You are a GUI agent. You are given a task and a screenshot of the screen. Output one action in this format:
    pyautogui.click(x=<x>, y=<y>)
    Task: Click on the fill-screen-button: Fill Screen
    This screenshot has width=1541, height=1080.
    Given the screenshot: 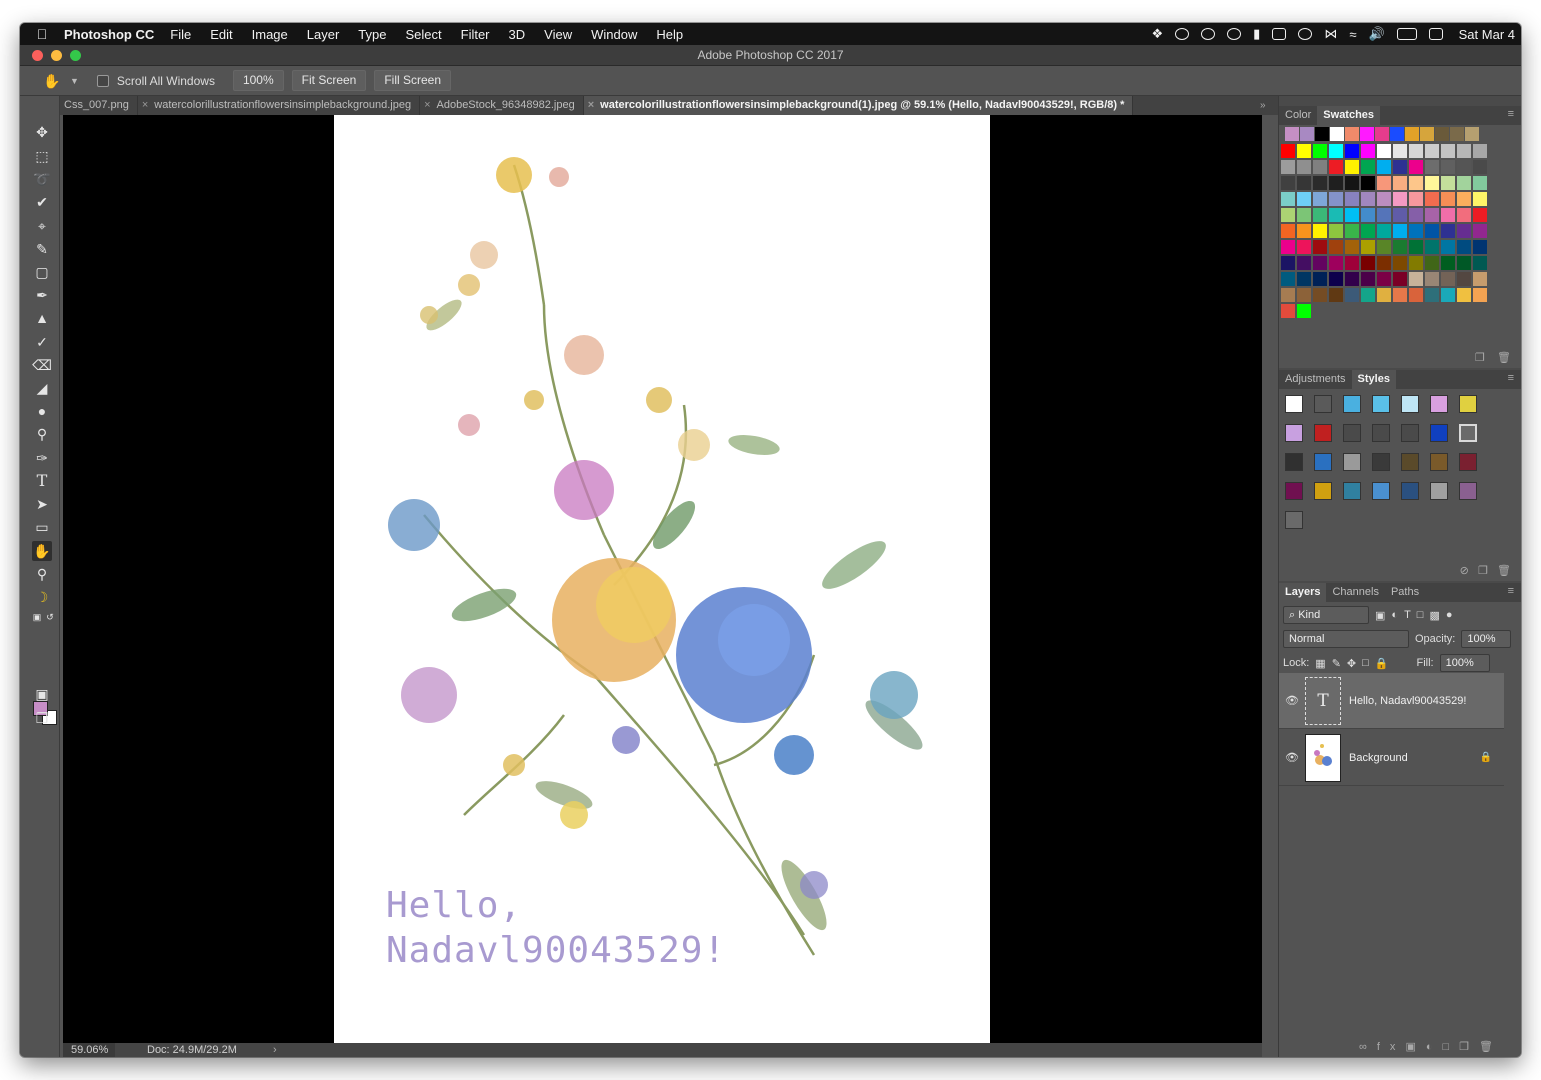 What is the action you would take?
    pyautogui.click(x=413, y=80)
    